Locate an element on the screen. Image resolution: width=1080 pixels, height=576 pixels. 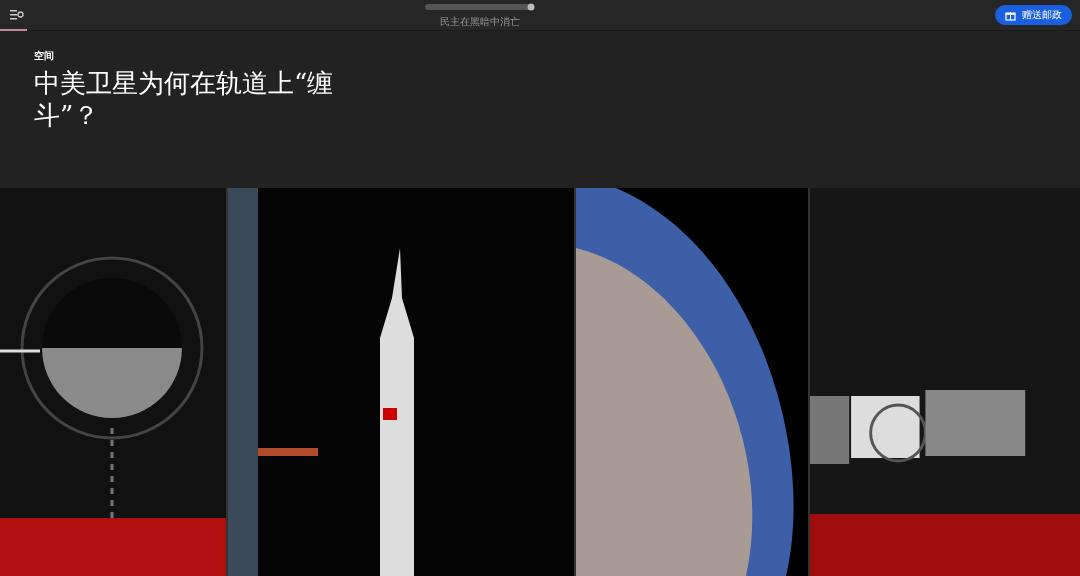
gift-icon is located at coordinates (1010, 15).